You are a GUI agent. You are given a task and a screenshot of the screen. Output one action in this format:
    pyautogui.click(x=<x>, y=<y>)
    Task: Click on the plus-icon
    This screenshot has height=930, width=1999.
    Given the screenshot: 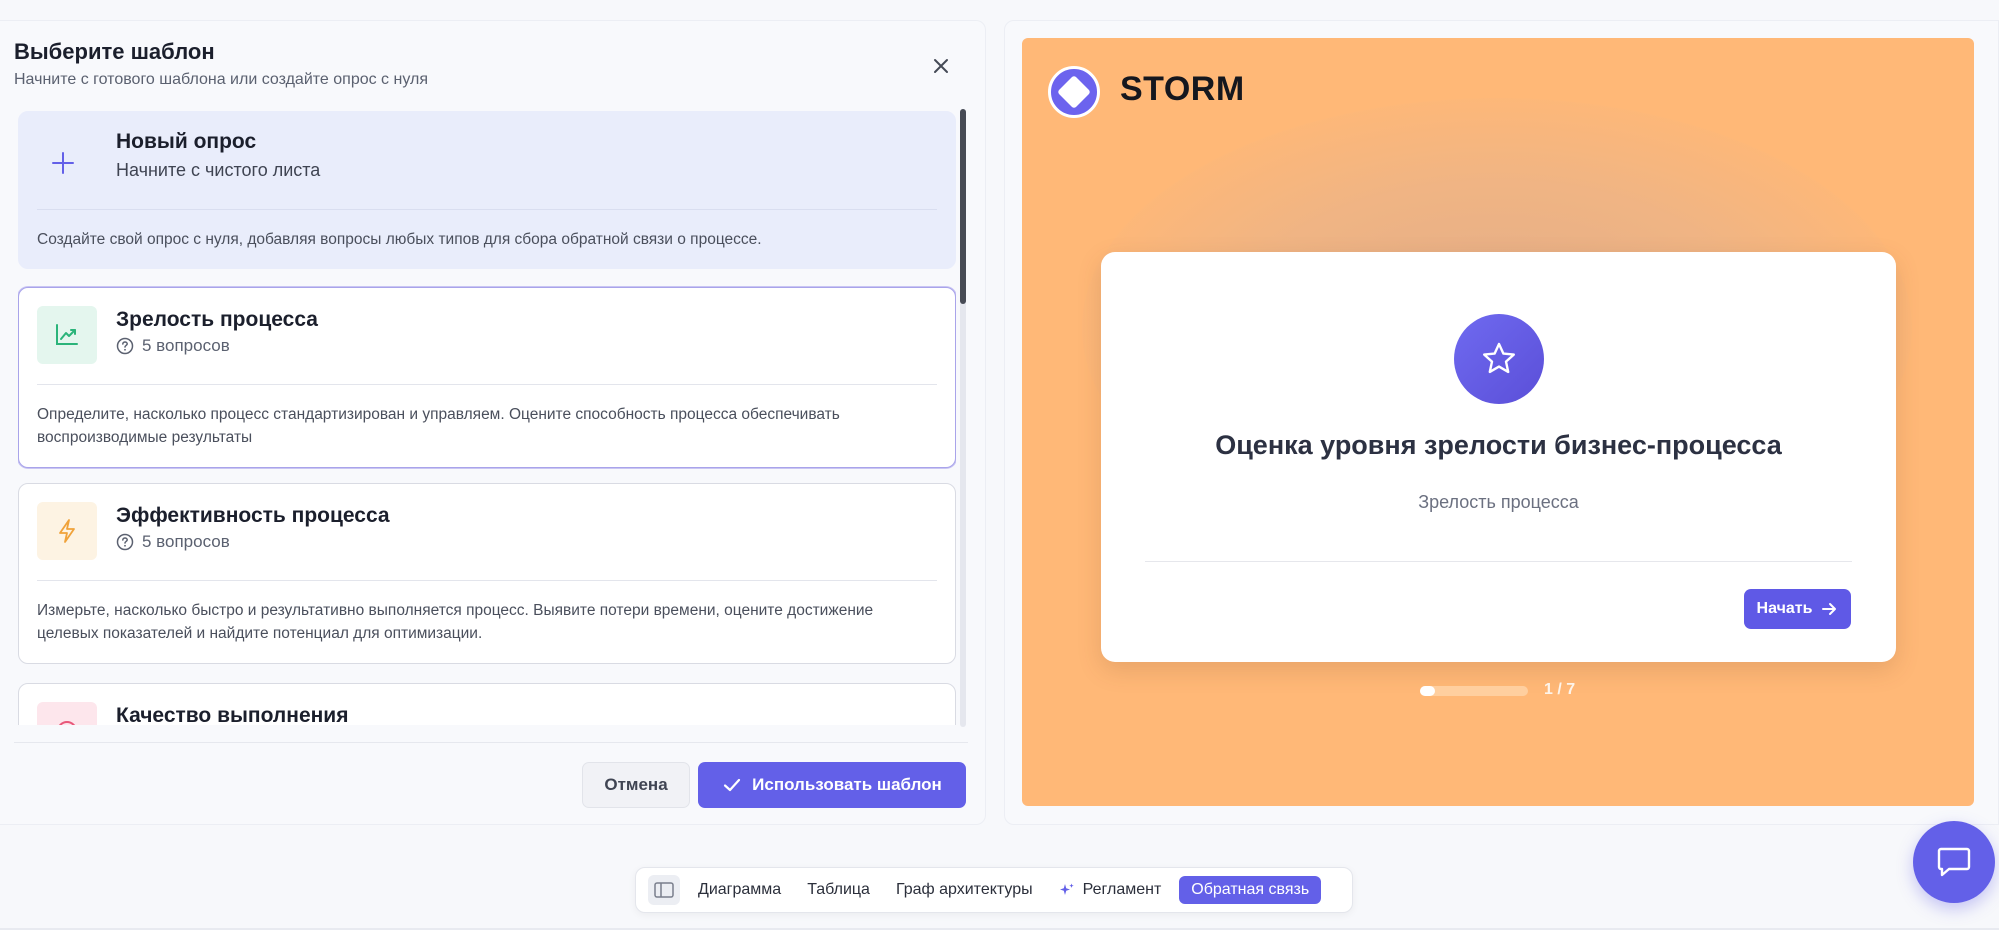 What is the action you would take?
    pyautogui.click(x=63, y=163)
    